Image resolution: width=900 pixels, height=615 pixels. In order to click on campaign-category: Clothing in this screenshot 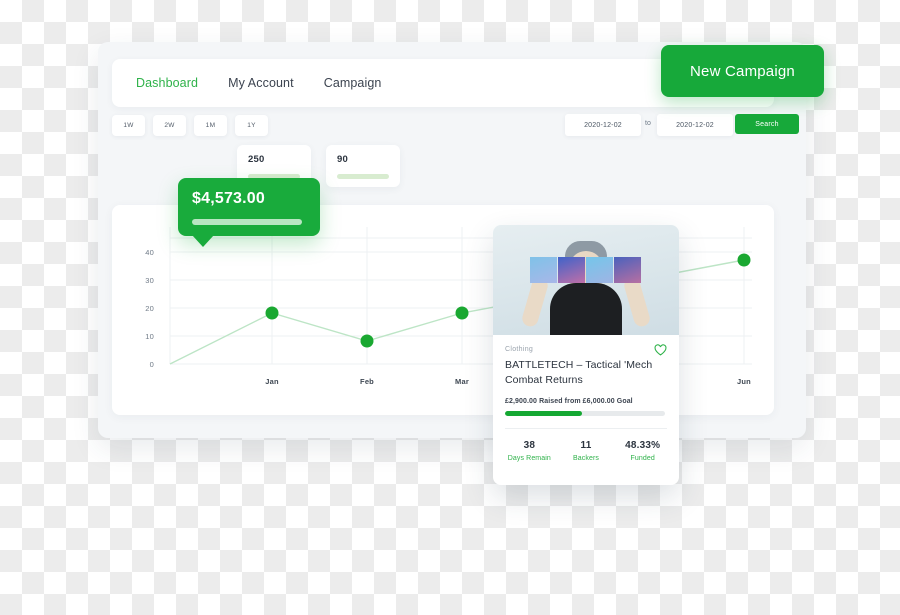, I will do `click(519, 349)`.